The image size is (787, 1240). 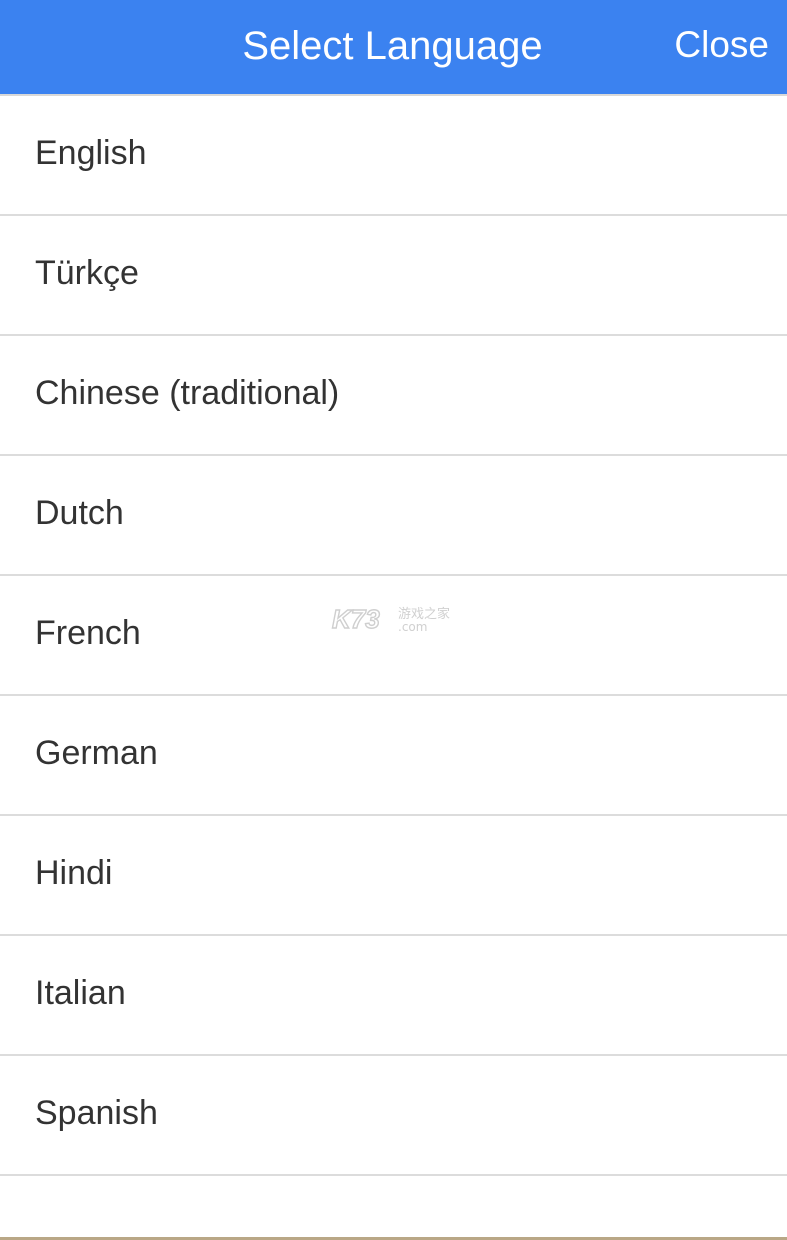 I want to click on language-item-label: Italian, so click(x=80, y=992).